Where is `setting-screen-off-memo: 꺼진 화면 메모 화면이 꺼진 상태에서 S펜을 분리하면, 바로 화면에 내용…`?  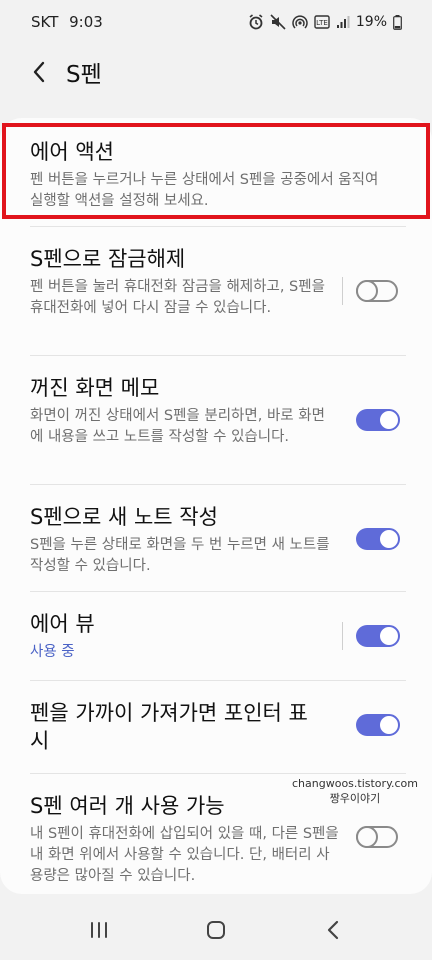 setting-screen-off-memo: 꺼진 화면 메모 화면이 꺼진 상태에서 S펜을 분리하면, 바로 화면에 내용… is located at coordinates (216, 420).